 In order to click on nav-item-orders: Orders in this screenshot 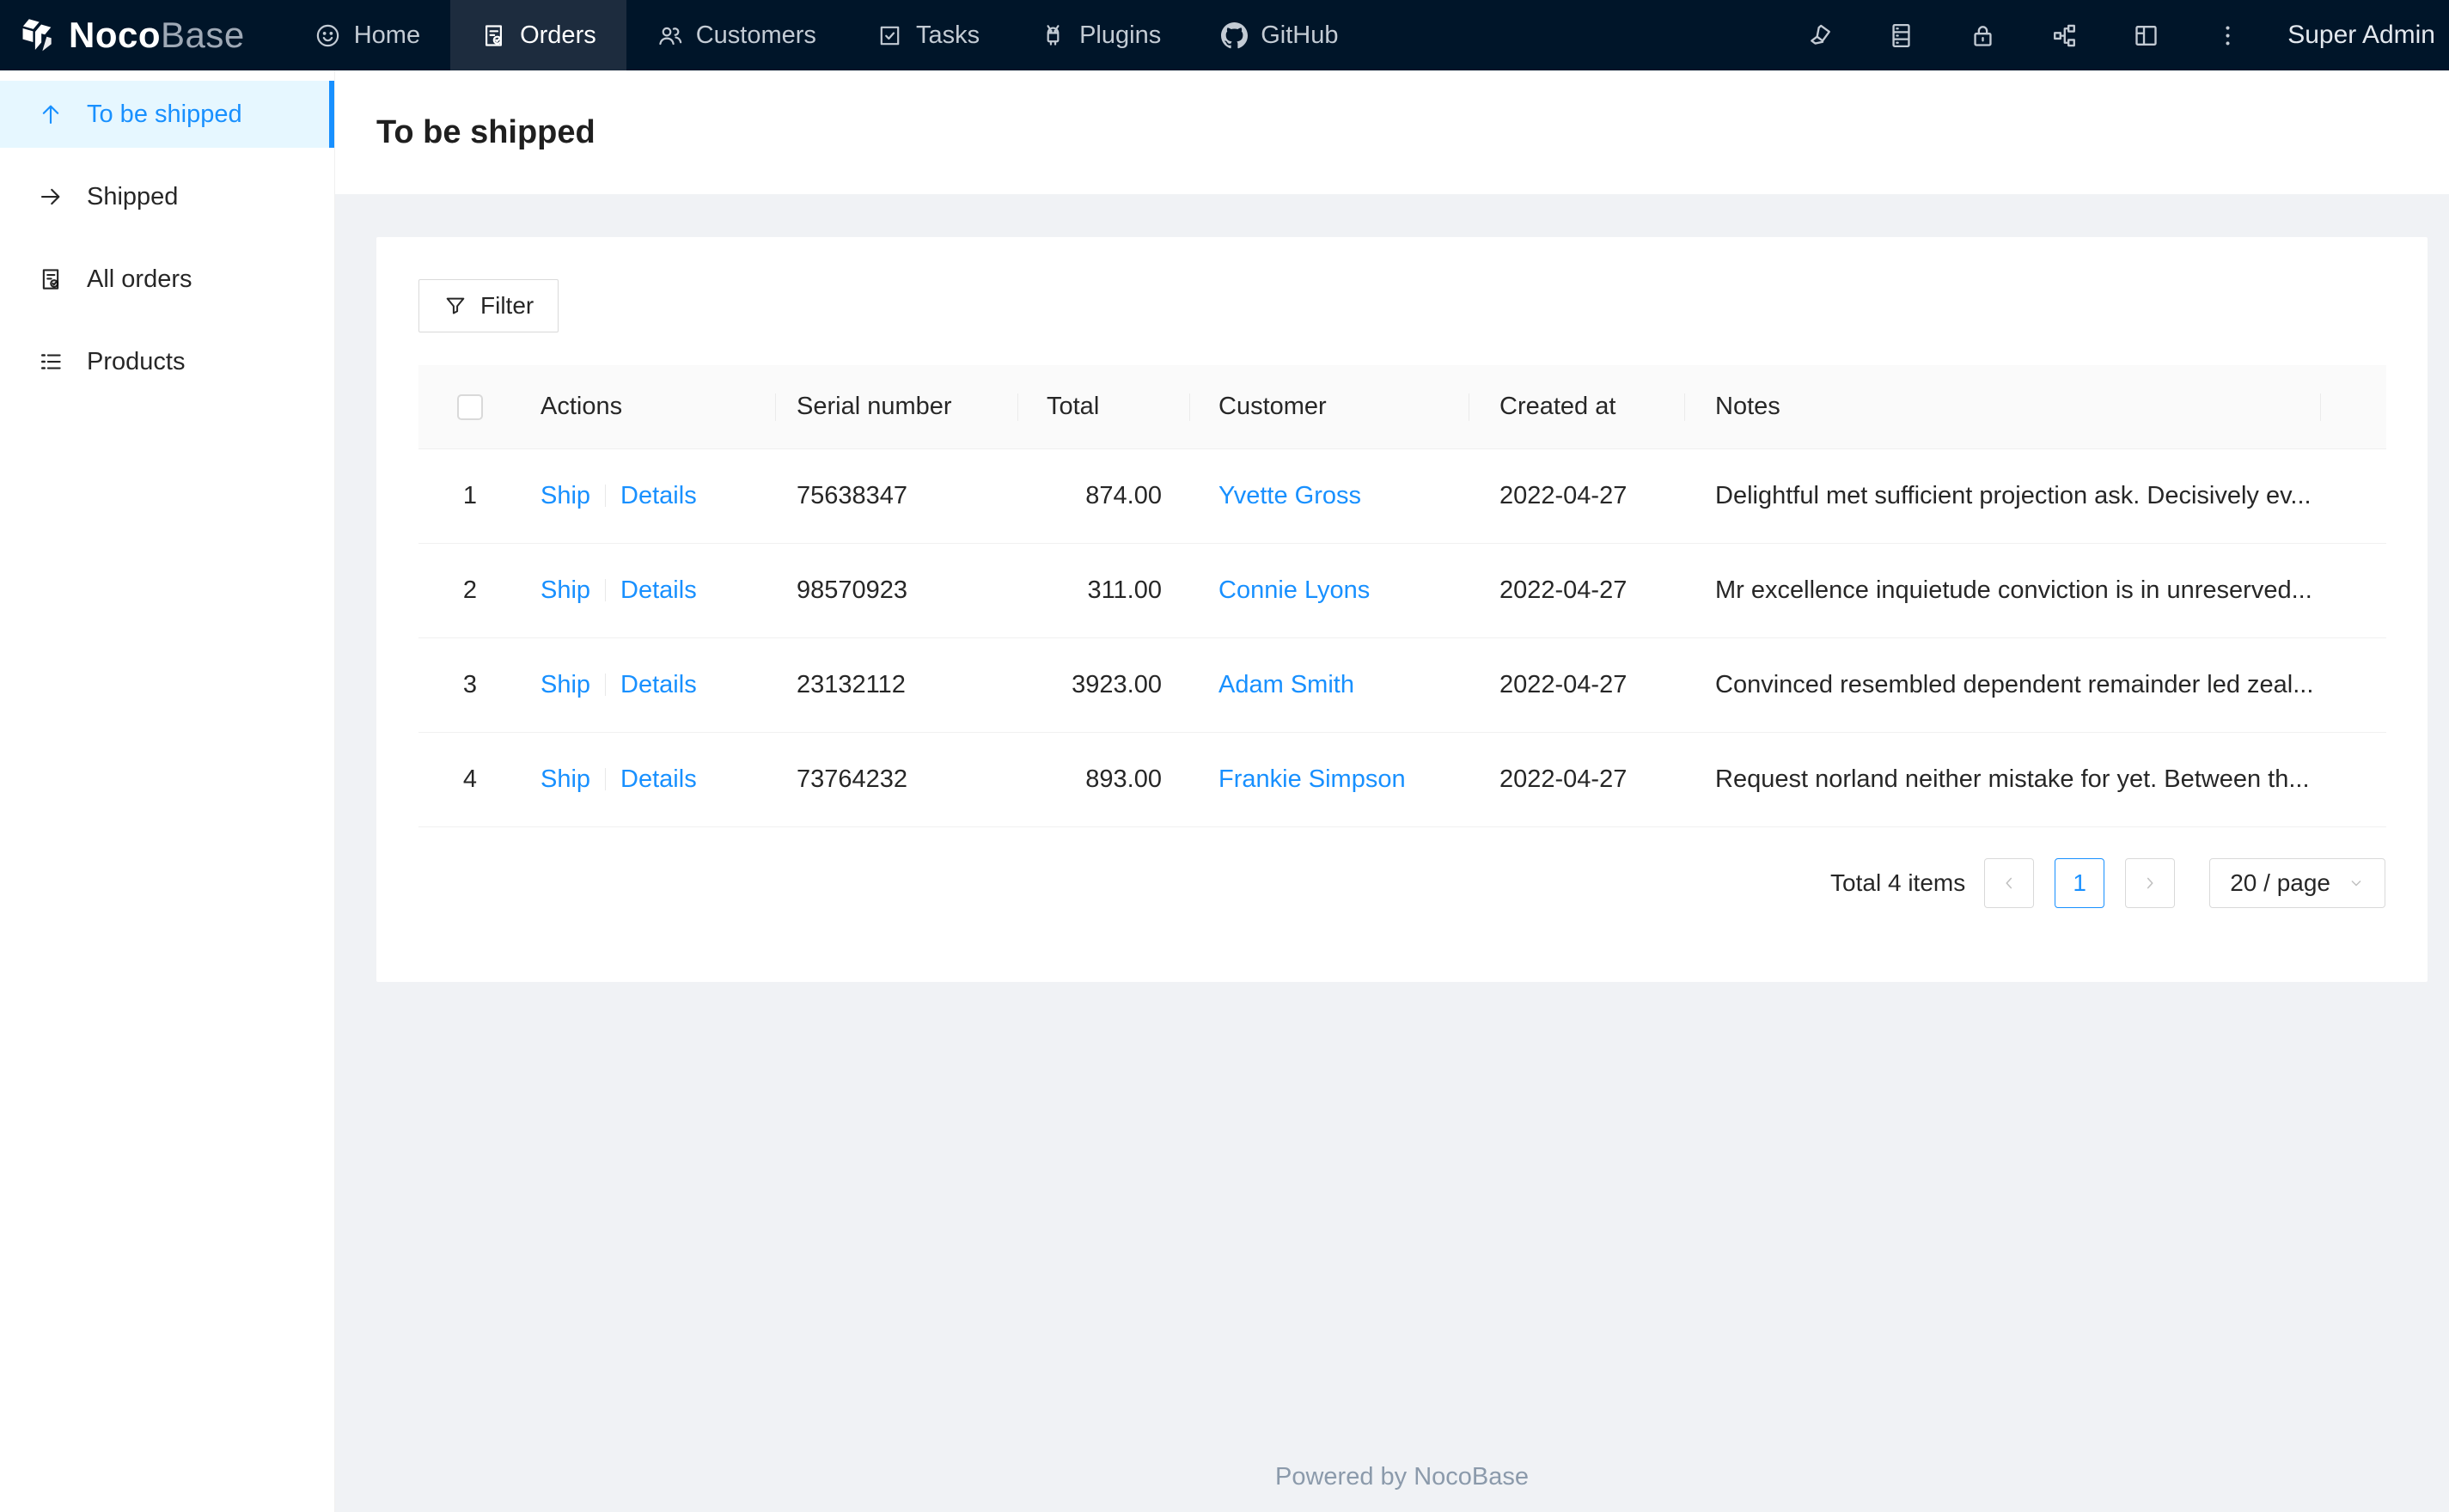, I will do `click(538, 35)`.